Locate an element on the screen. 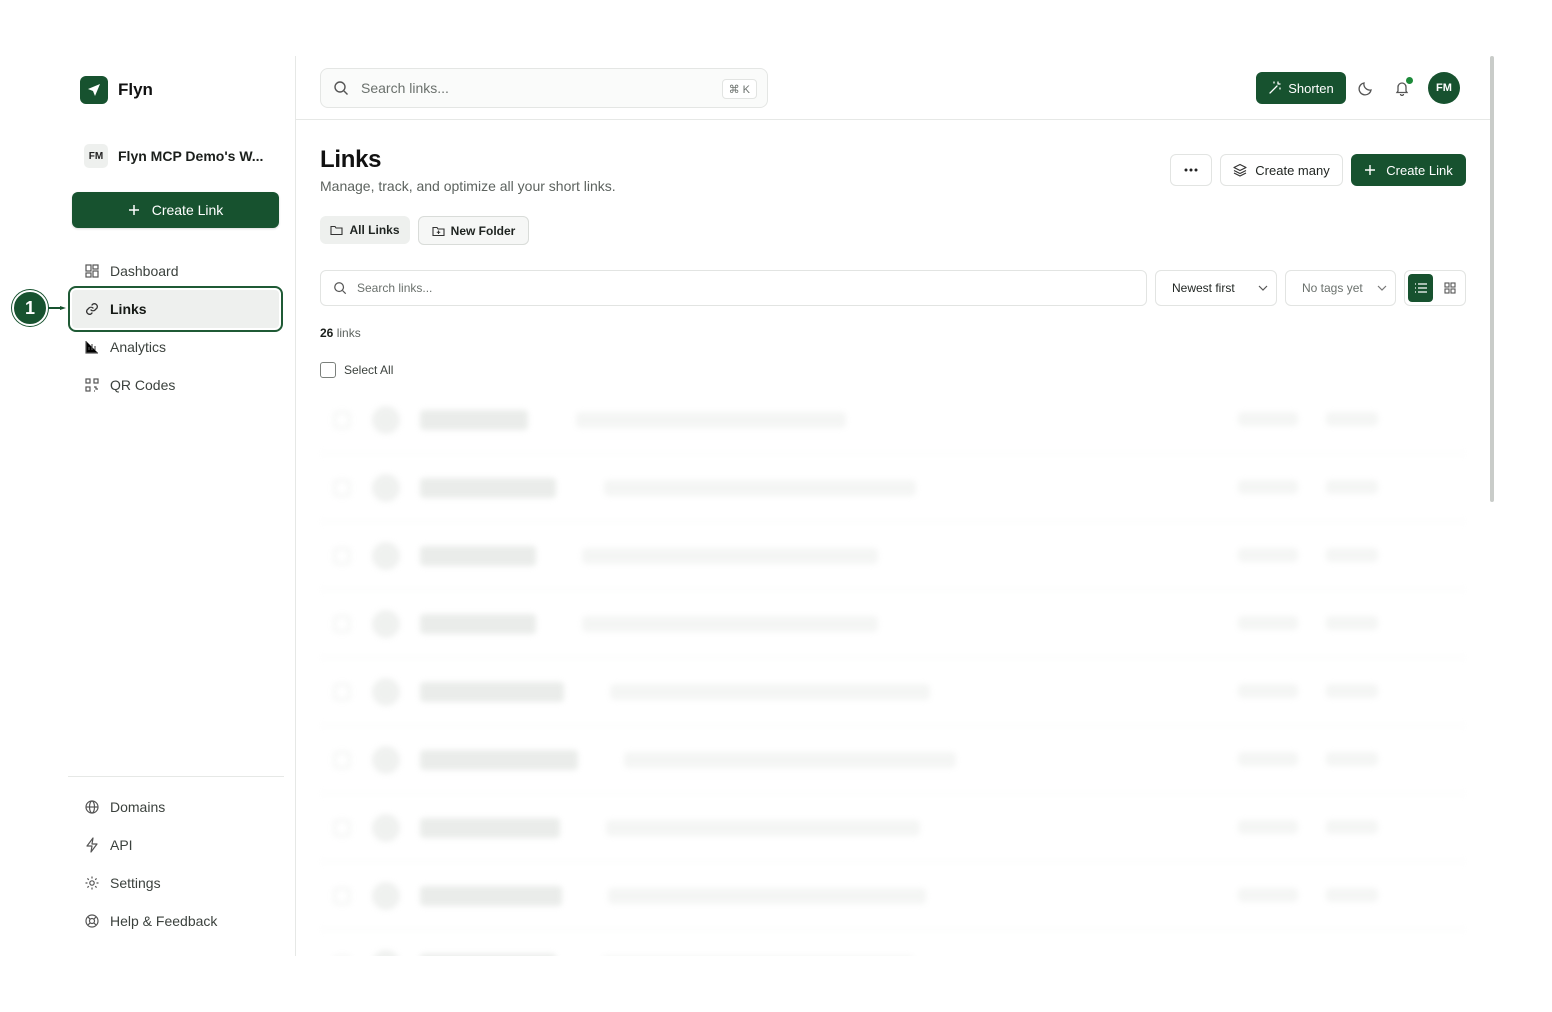  links-search is located at coordinates (733, 288).